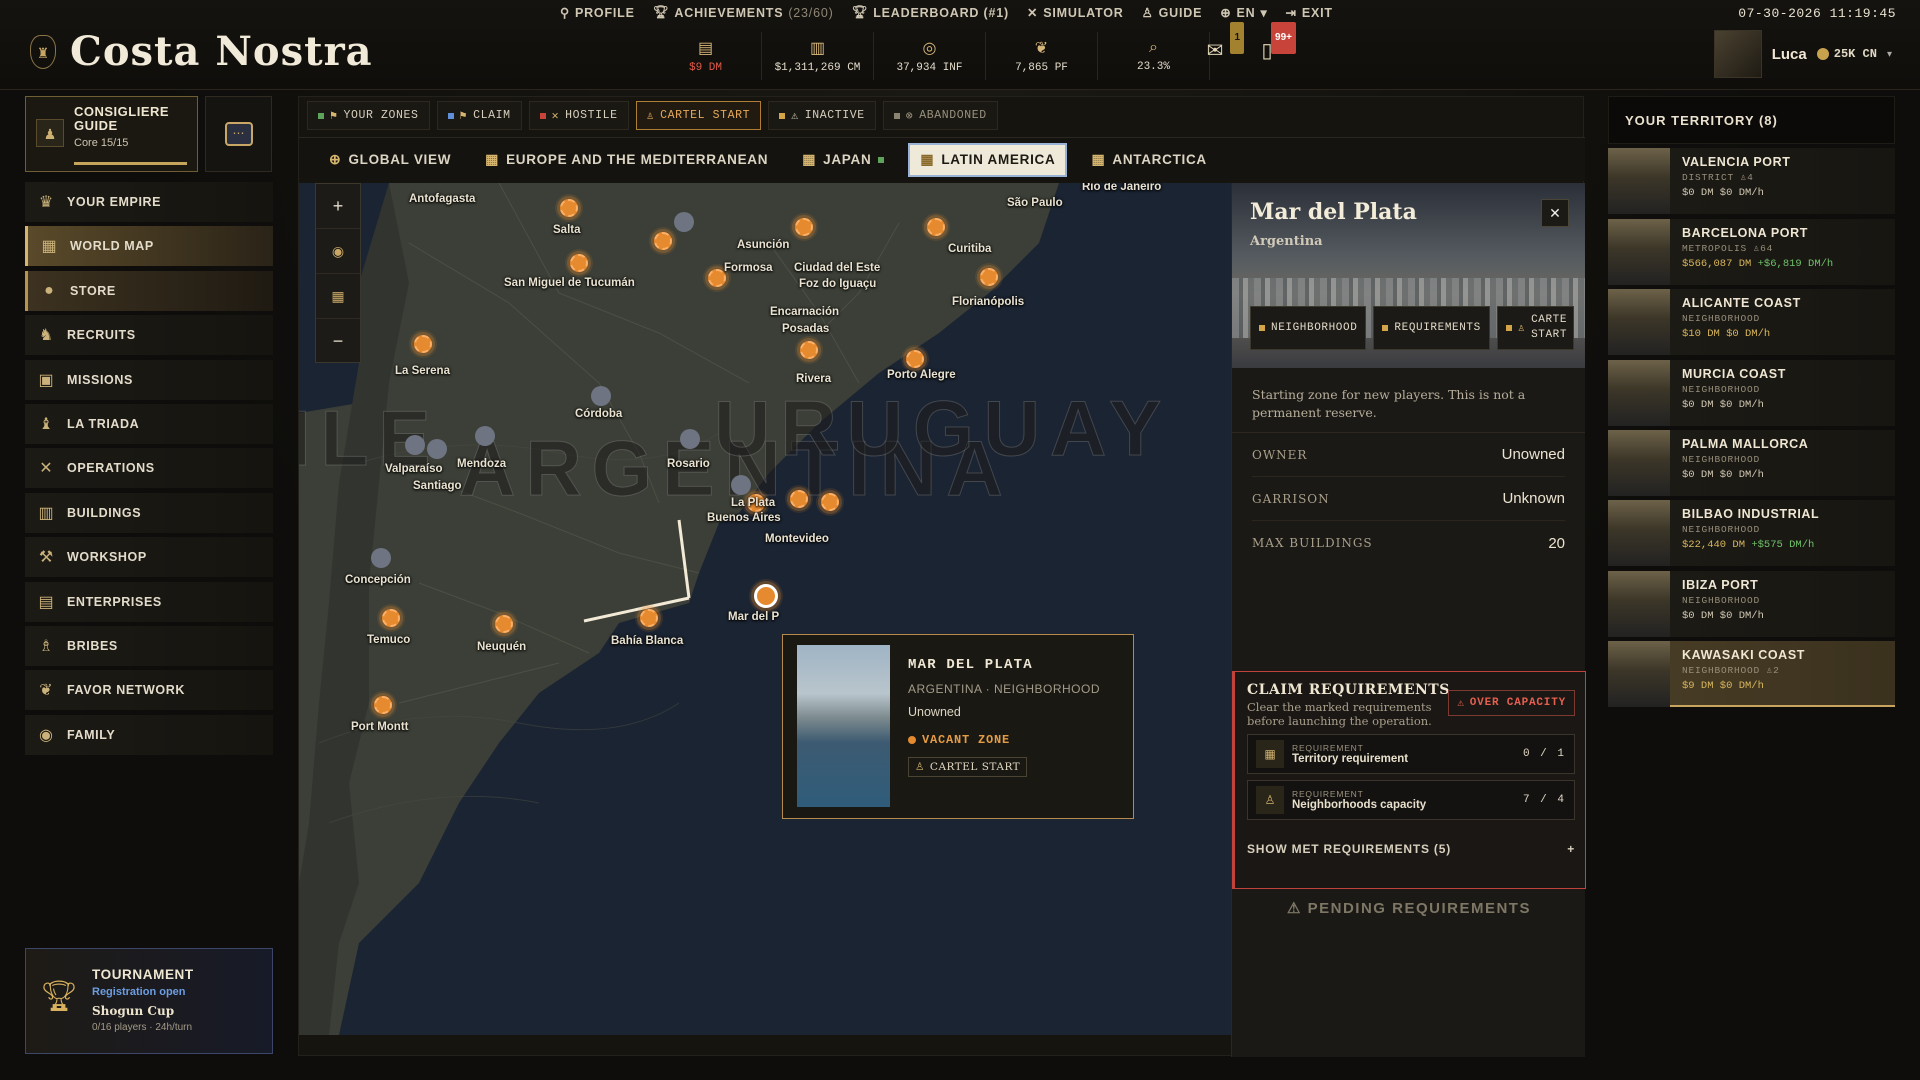 The height and width of the screenshot is (1080, 1920). I want to click on zoom-in-button: +, so click(338, 206).